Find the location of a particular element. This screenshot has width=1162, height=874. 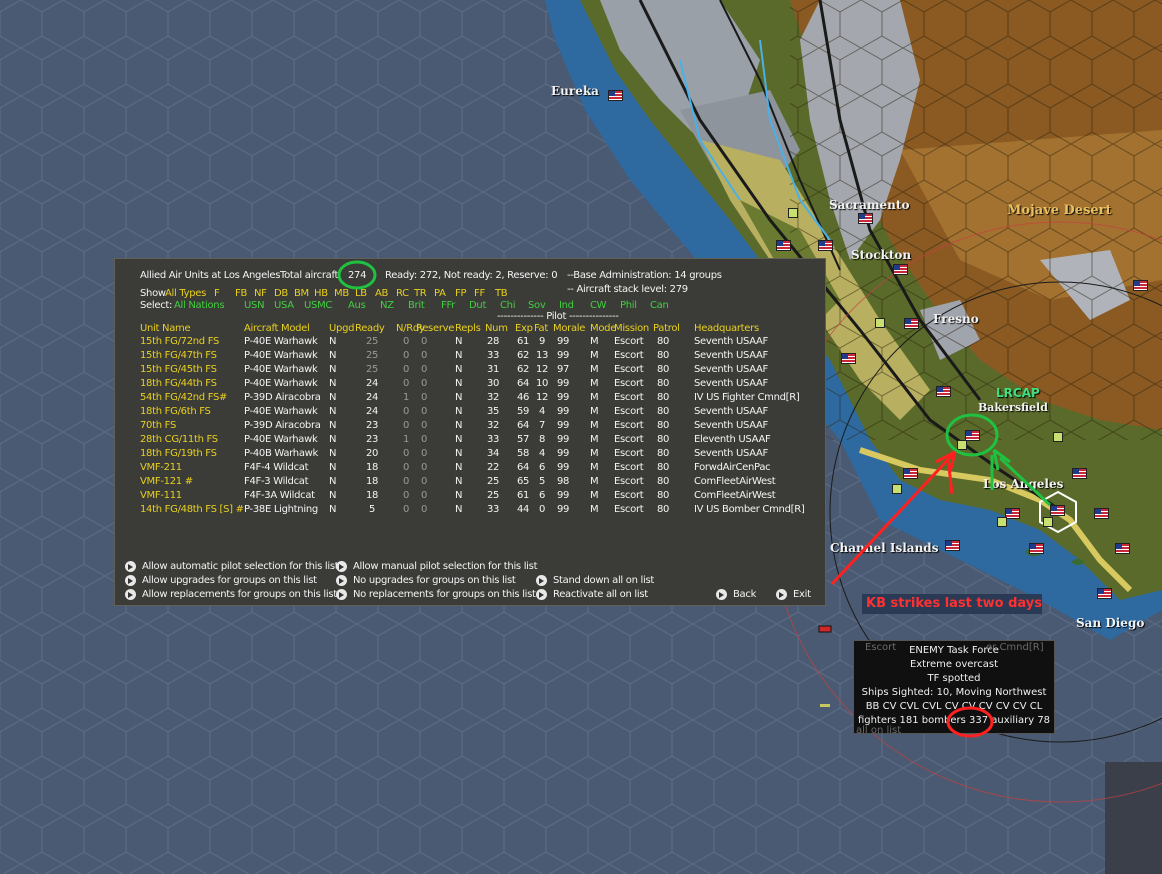

unit-name-link: 18th FG/44th FS is located at coordinates (178, 383).